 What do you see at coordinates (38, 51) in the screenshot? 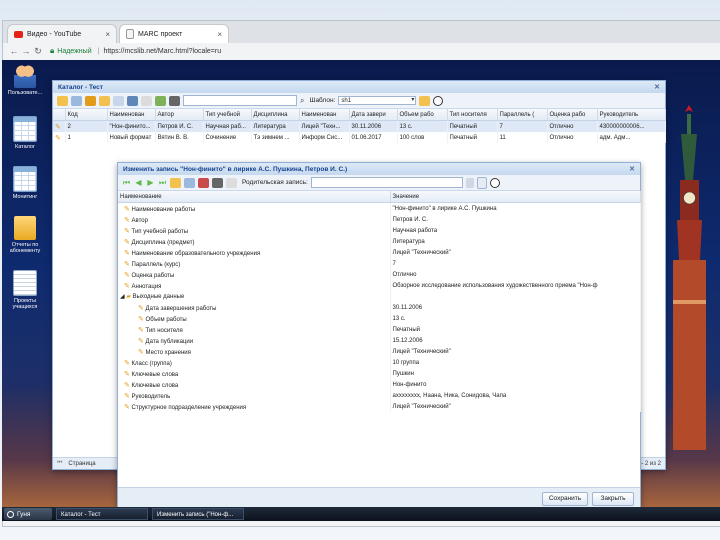
I see `reload-icon: ↻` at bounding box center [38, 51].